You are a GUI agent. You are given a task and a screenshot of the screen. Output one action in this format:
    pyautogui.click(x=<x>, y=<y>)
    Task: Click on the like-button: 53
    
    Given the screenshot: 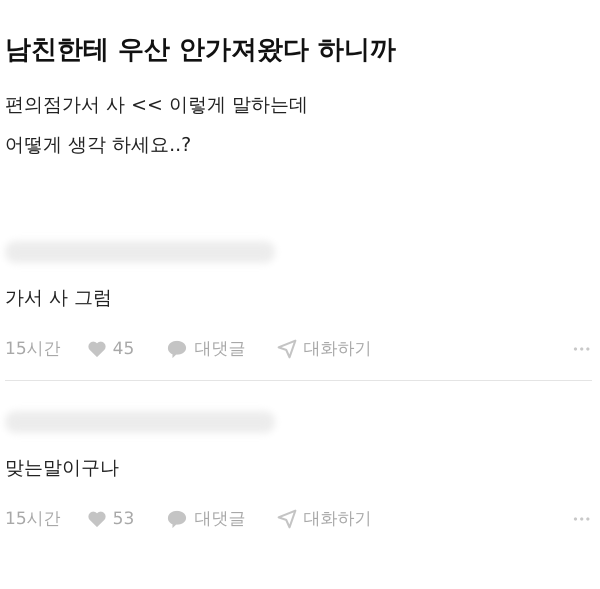 What is the action you would take?
    pyautogui.click(x=110, y=518)
    